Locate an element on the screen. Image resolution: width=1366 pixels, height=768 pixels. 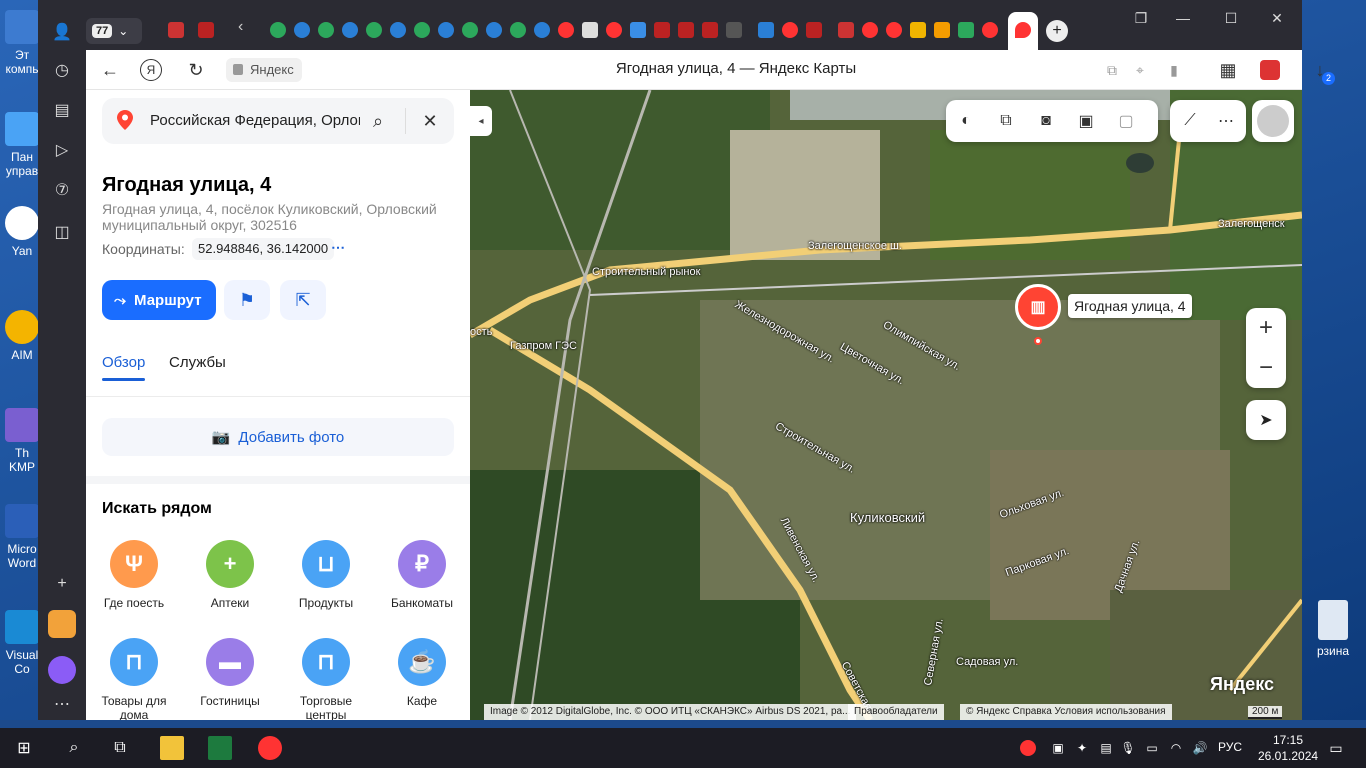
route-button: ⤳ Маршрут is located at coordinates (159, 300).